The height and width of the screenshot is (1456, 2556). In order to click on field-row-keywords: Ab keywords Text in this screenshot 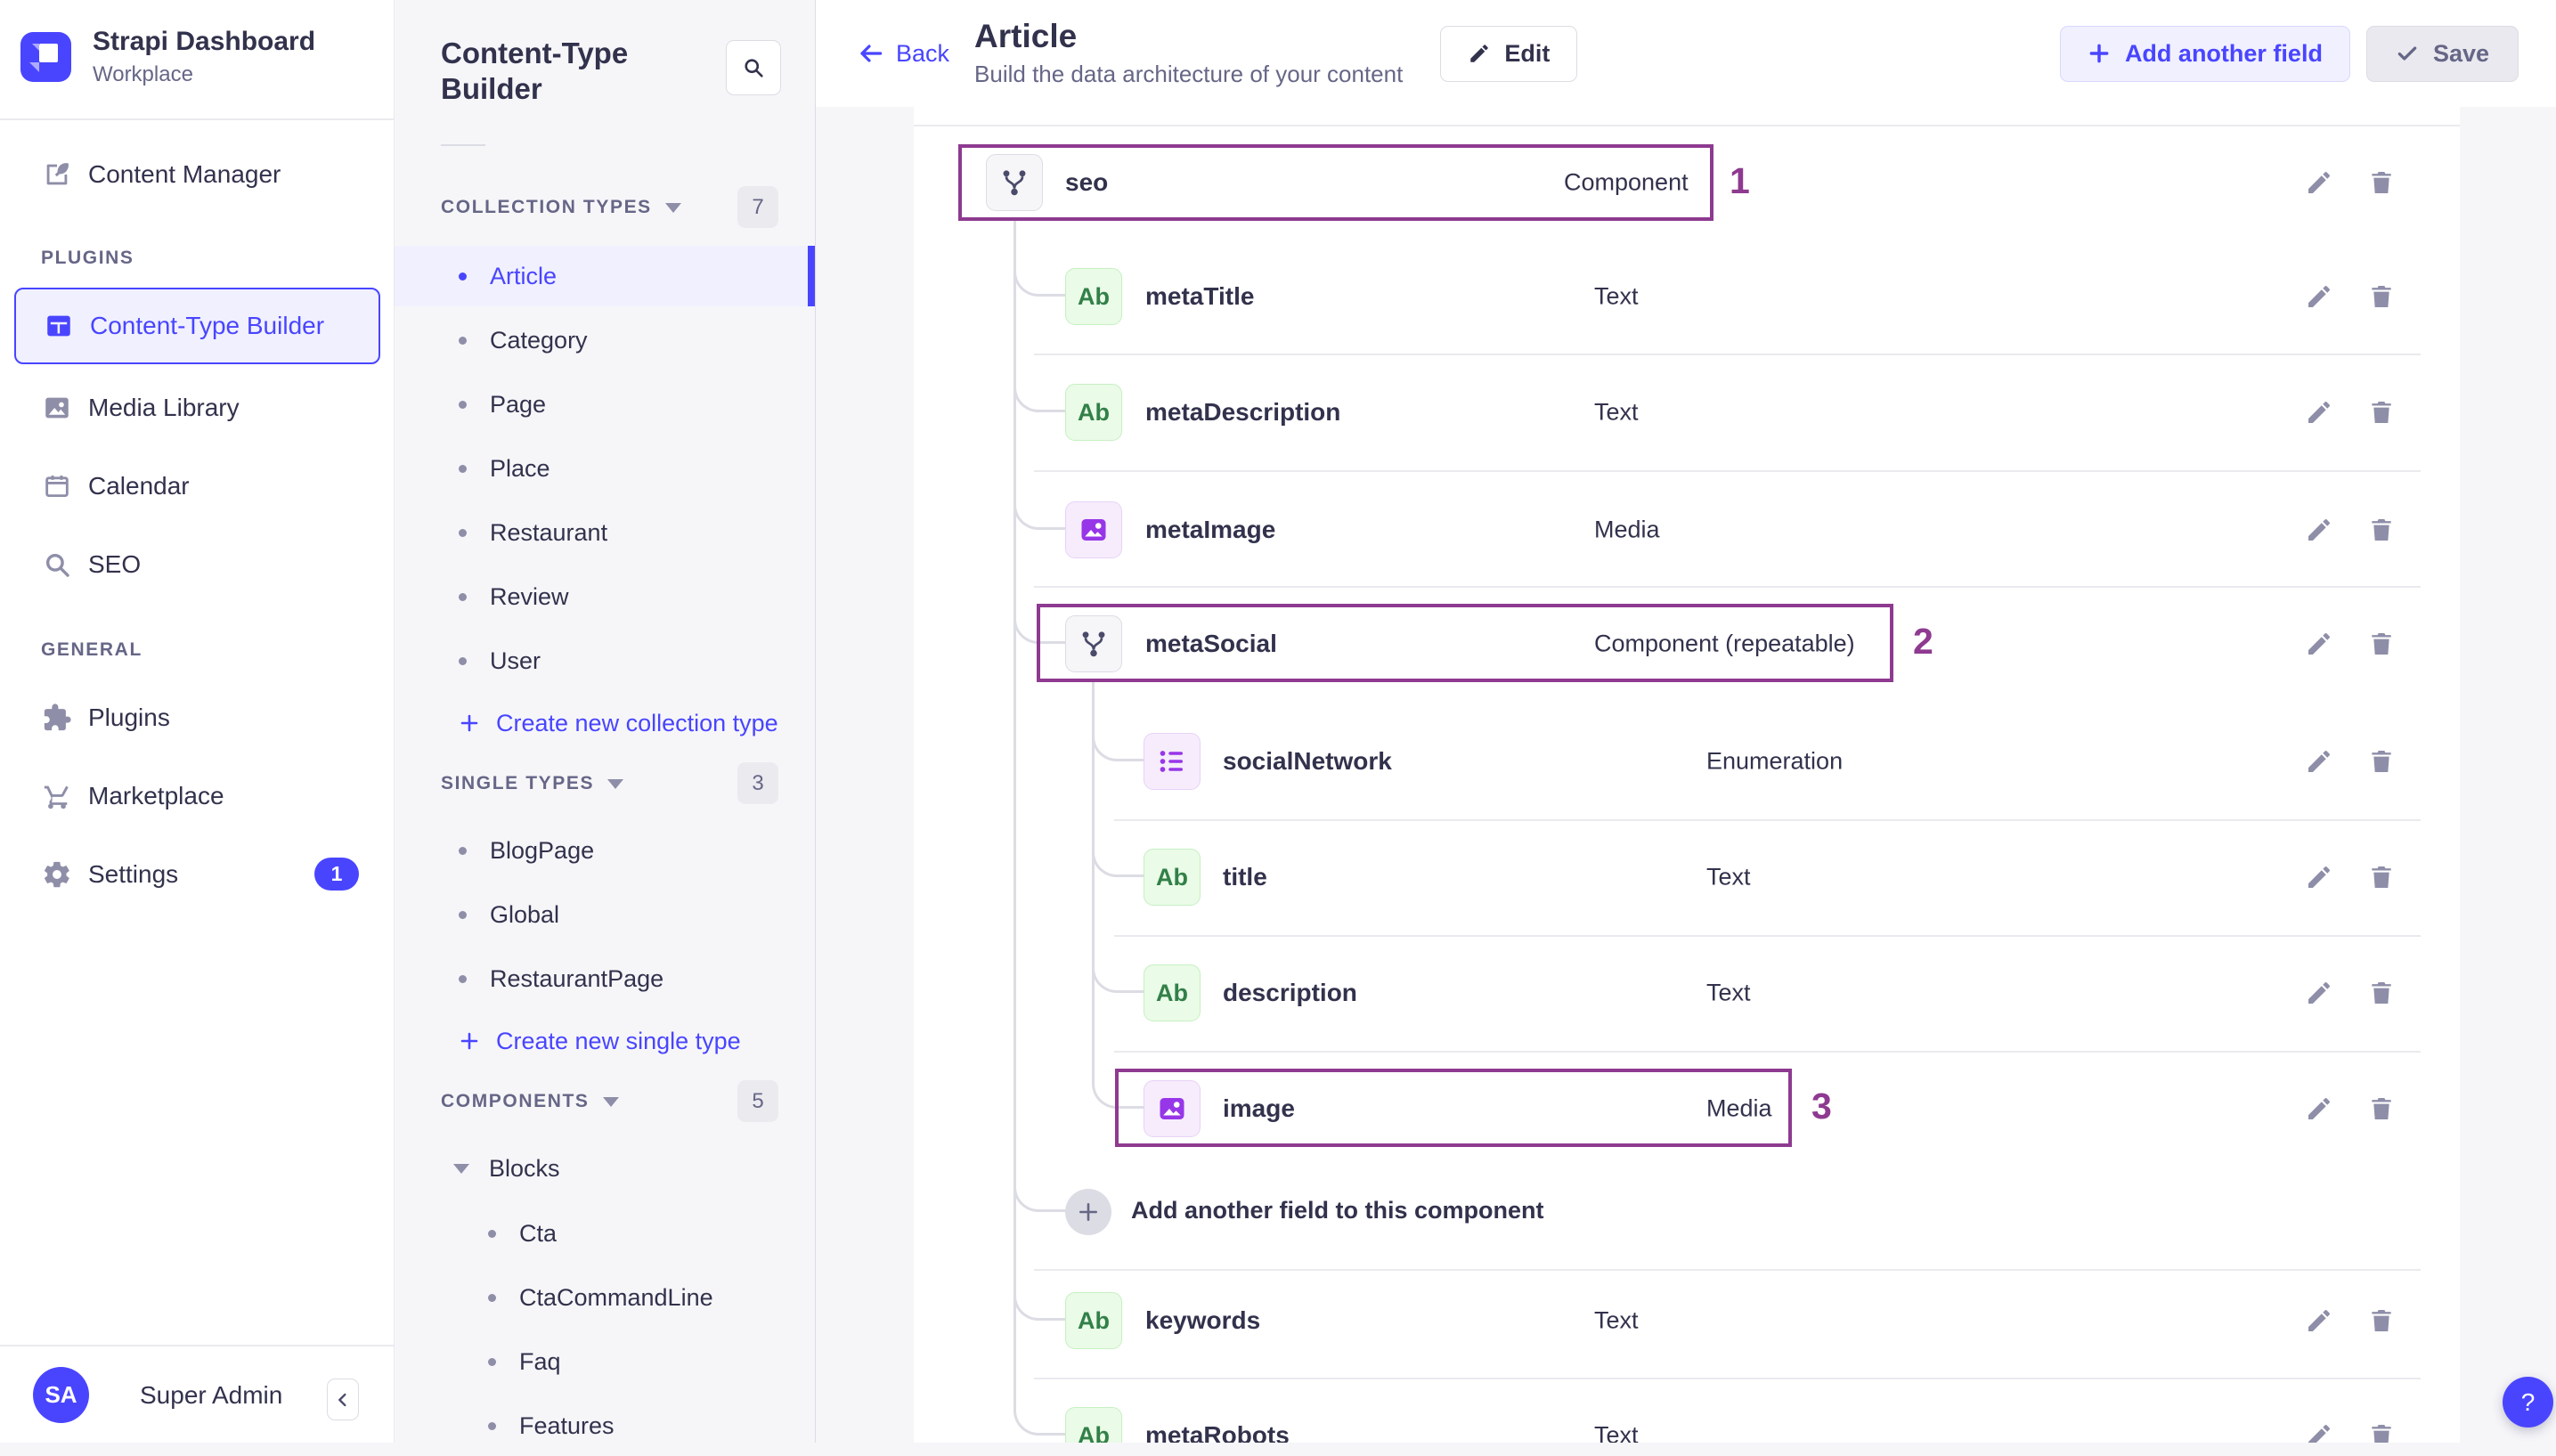, I will do `click(1687, 1321)`.